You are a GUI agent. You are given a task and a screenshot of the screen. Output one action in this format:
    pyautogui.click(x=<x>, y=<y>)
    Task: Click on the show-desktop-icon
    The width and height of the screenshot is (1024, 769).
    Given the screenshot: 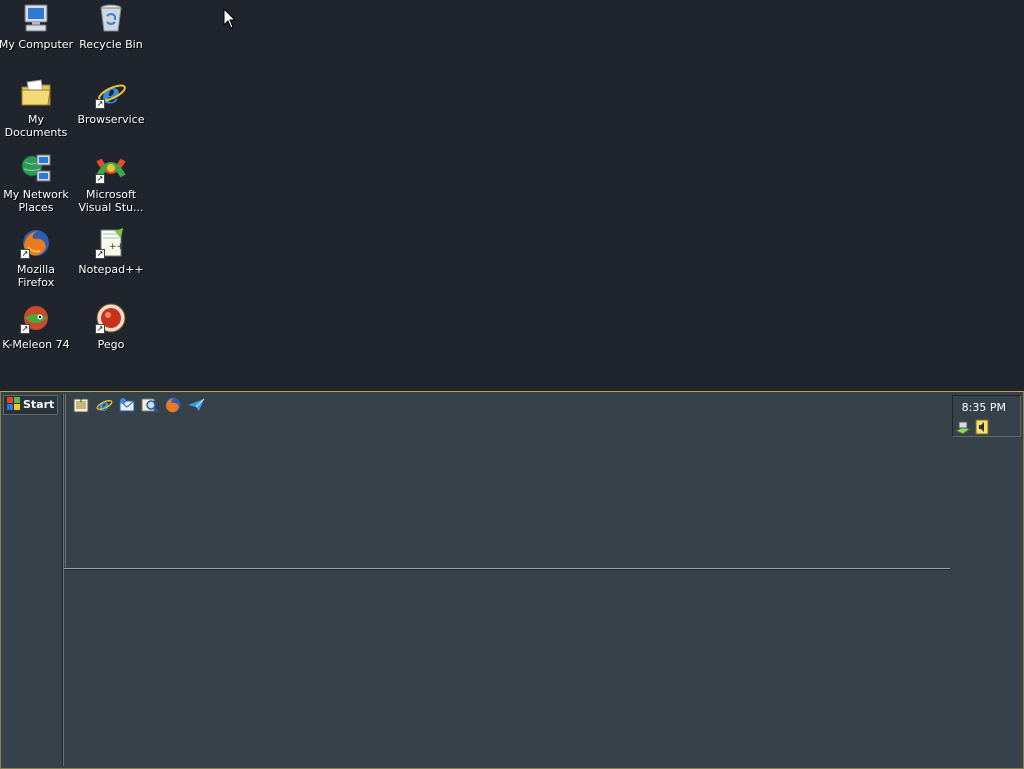 What is the action you would take?
    pyautogui.click(x=81, y=405)
    